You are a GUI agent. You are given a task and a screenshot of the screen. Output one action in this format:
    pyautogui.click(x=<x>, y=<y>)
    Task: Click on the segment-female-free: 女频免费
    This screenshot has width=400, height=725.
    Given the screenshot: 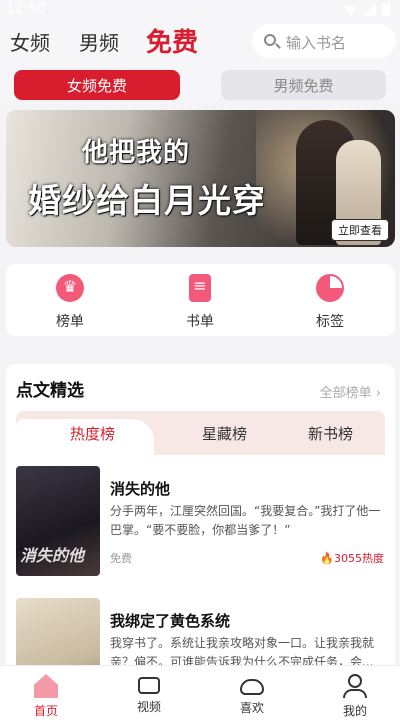 What is the action you would take?
    pyautogui.click(x=97, y=85)
    